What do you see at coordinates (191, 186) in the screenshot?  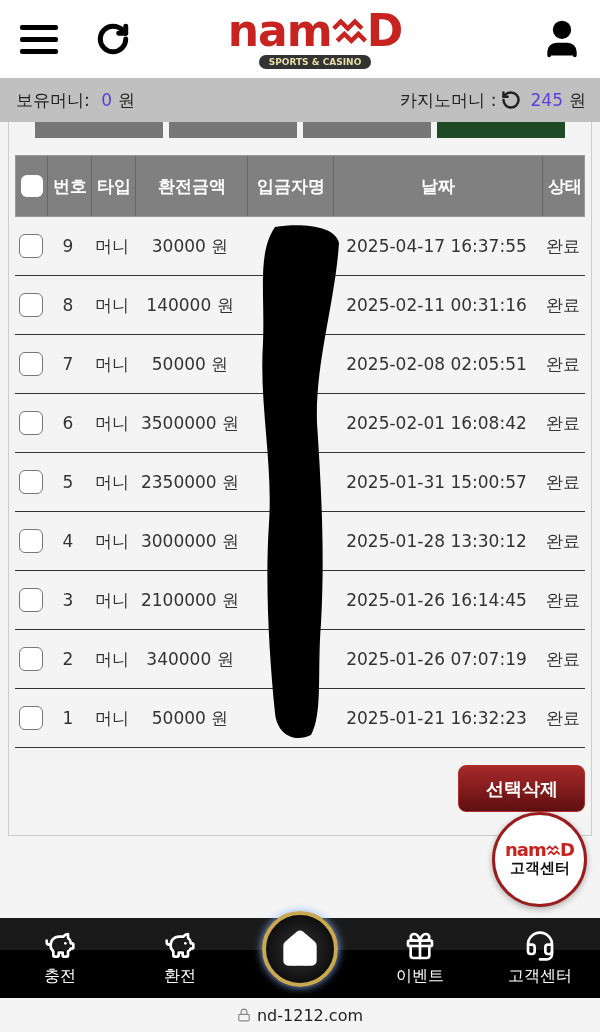 I see `column-header: 환전금액` at bounding box center [191, 186].